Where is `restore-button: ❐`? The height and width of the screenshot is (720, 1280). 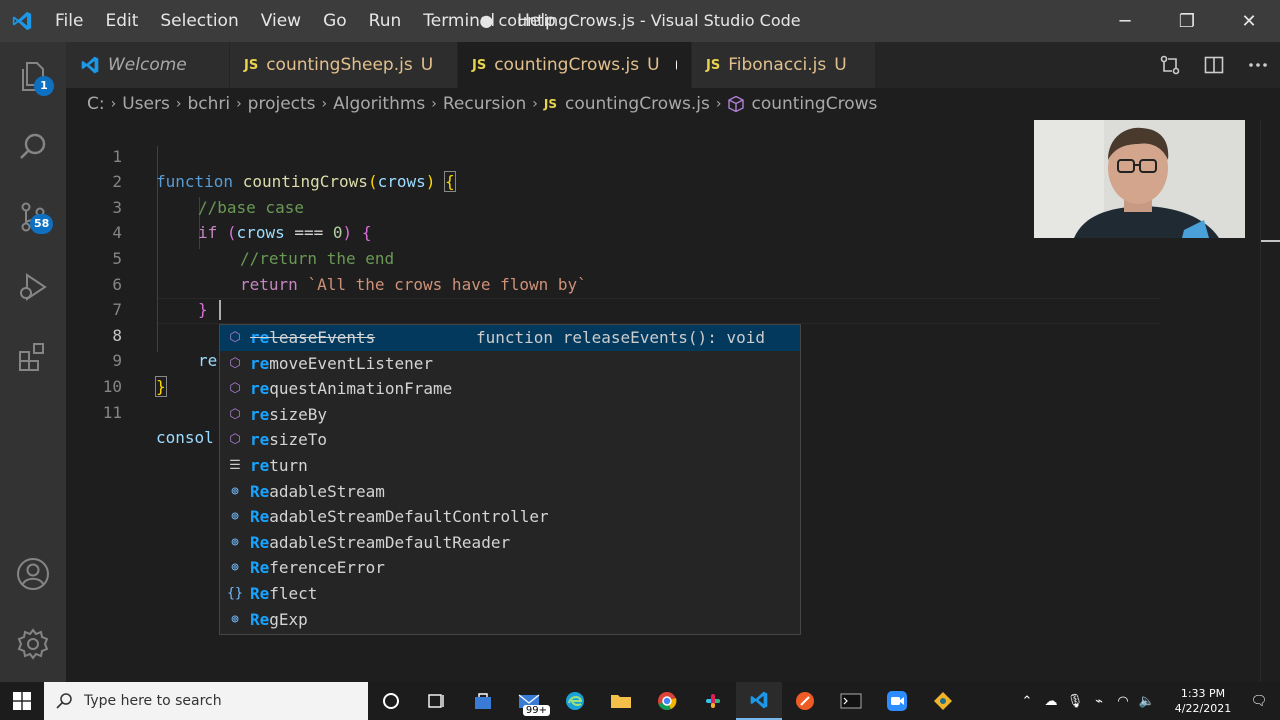 restore-button: ❐ is located at coordinates (1187, 21).